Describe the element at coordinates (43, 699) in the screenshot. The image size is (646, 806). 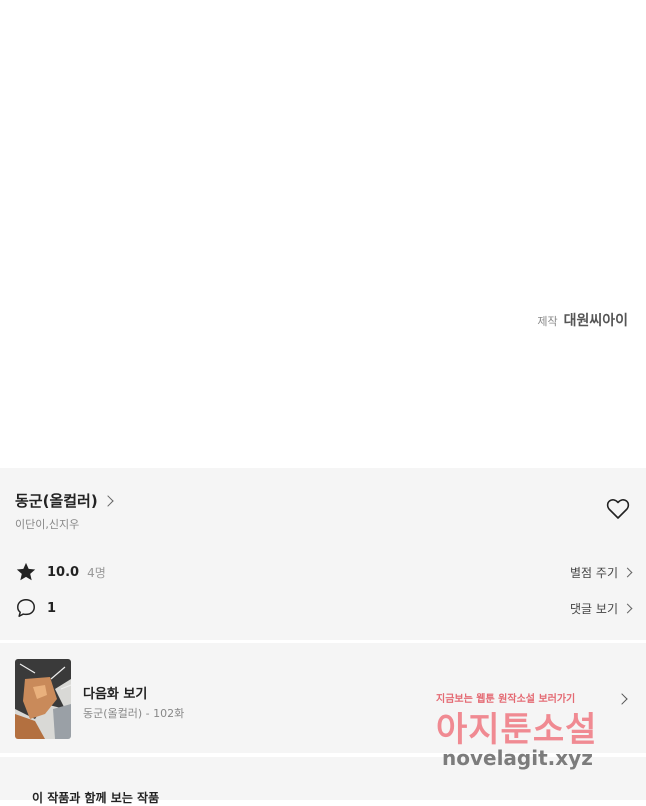
I see `episode-thumbnail` at that location.